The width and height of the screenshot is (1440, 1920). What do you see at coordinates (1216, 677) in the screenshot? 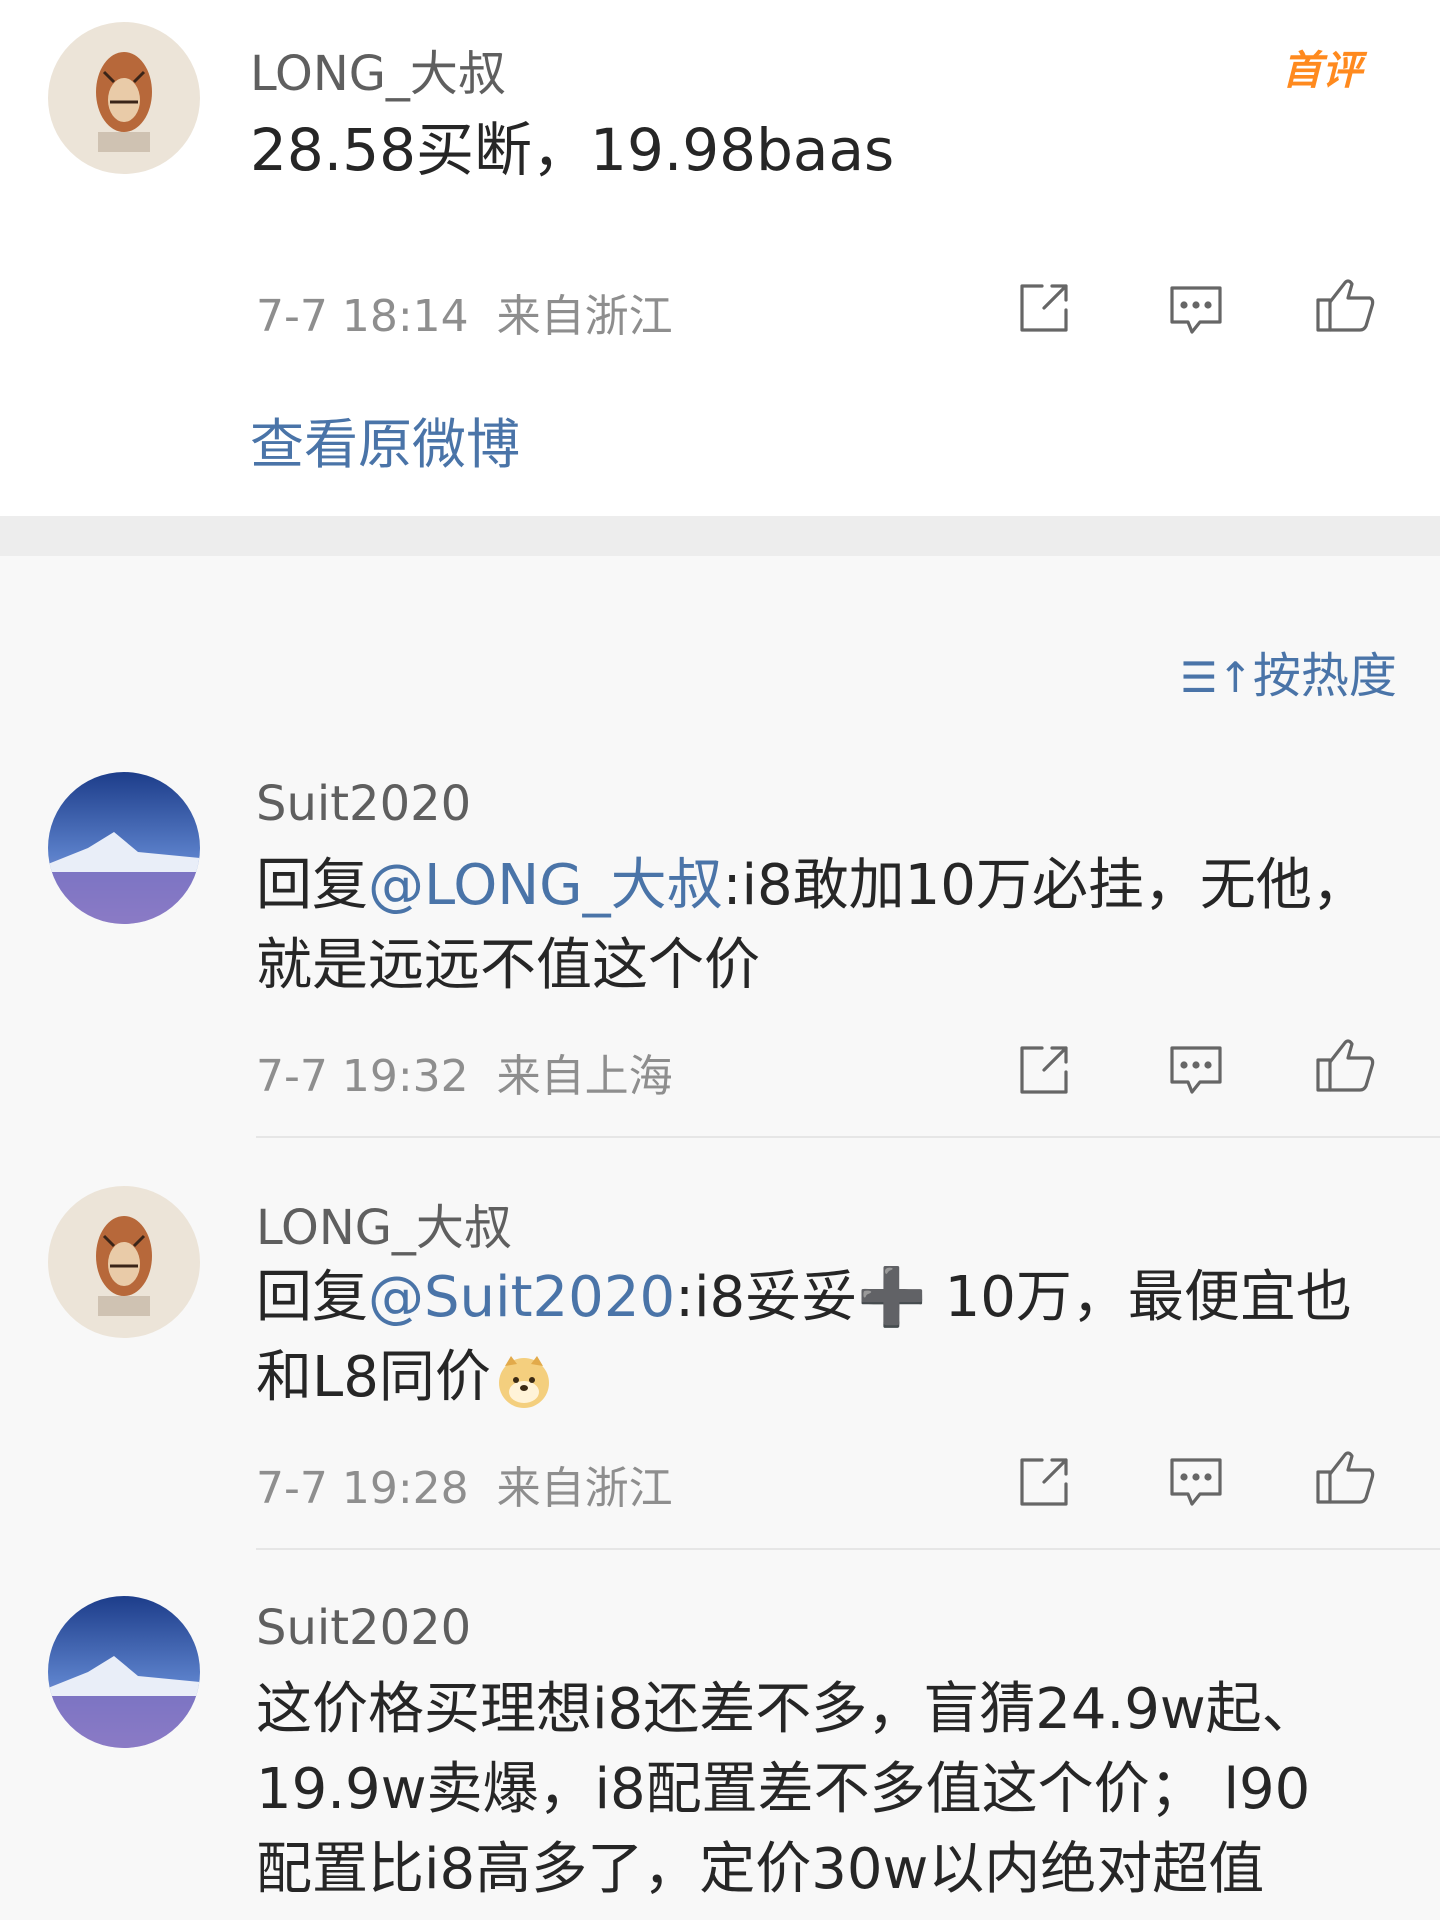
I see `sort-icon: ☰↑` at bounding box center [1216, 677].